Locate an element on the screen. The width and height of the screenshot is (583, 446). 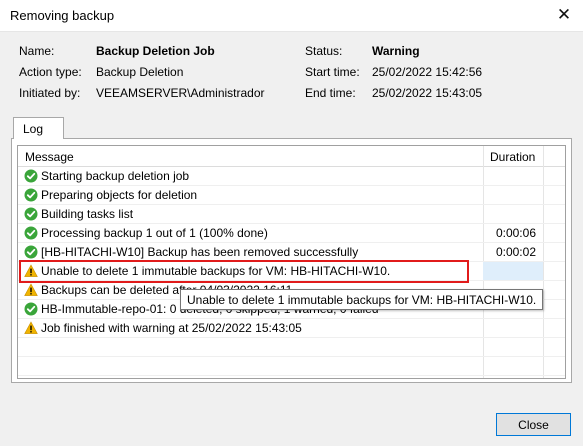
end-time-value: 25/02/2022 15:43:05 is located at coordinates (427, 93).